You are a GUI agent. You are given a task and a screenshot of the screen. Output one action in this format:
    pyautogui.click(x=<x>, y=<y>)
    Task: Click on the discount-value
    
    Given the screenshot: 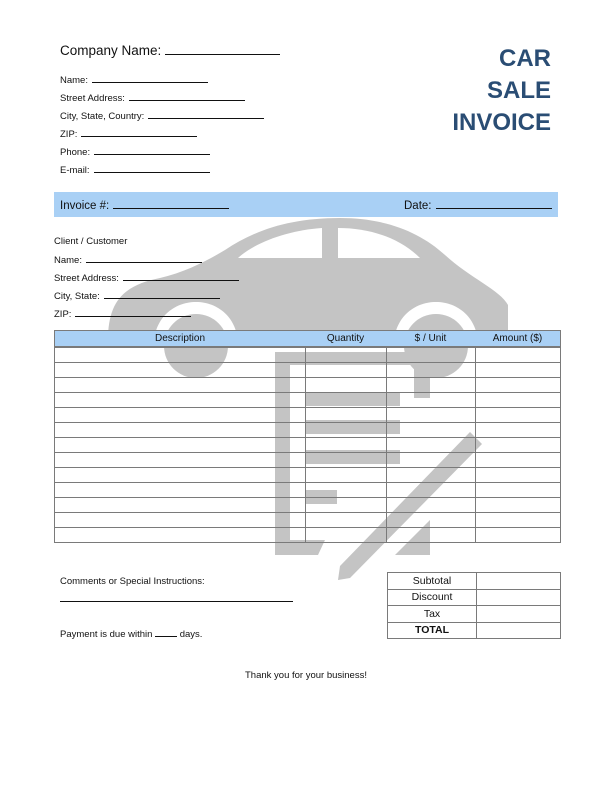 What is the action you would take?
    pyautogui.click(x=518, y=597)
    